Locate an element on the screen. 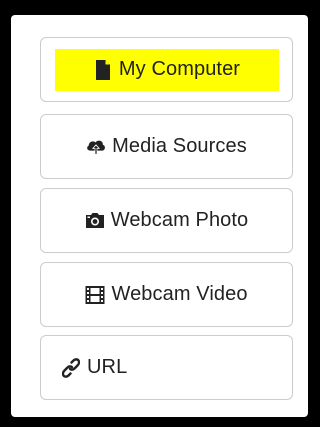 The width and height of the screenshot is (320, 427). webcam-video-button: Webcam Video is located at coordinates (166, 294).